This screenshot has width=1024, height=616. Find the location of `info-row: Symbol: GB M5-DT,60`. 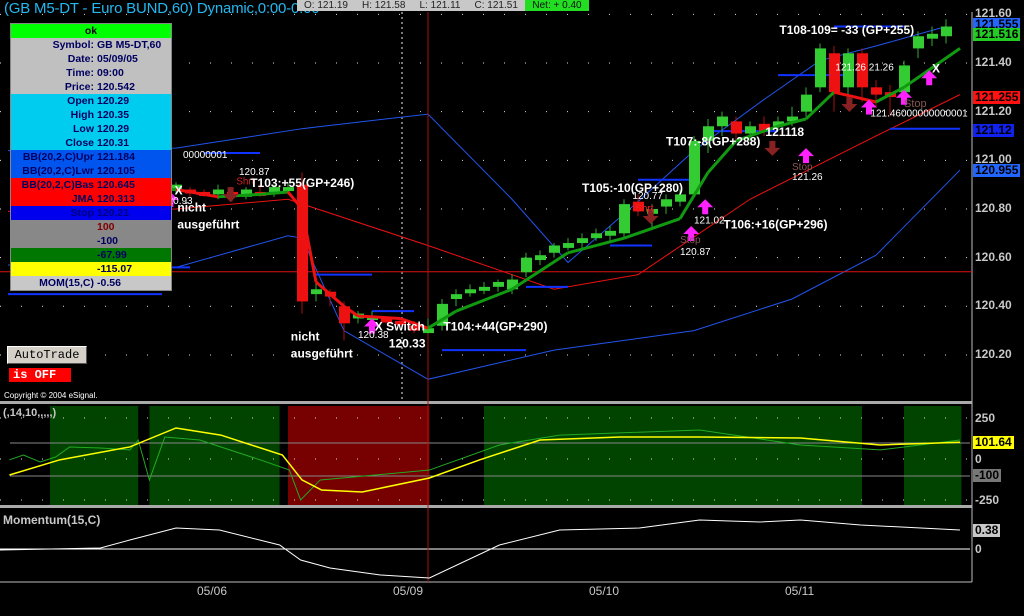

info-row: Symbol: GB M5-DT,60 is located at coordinates (91, 45).